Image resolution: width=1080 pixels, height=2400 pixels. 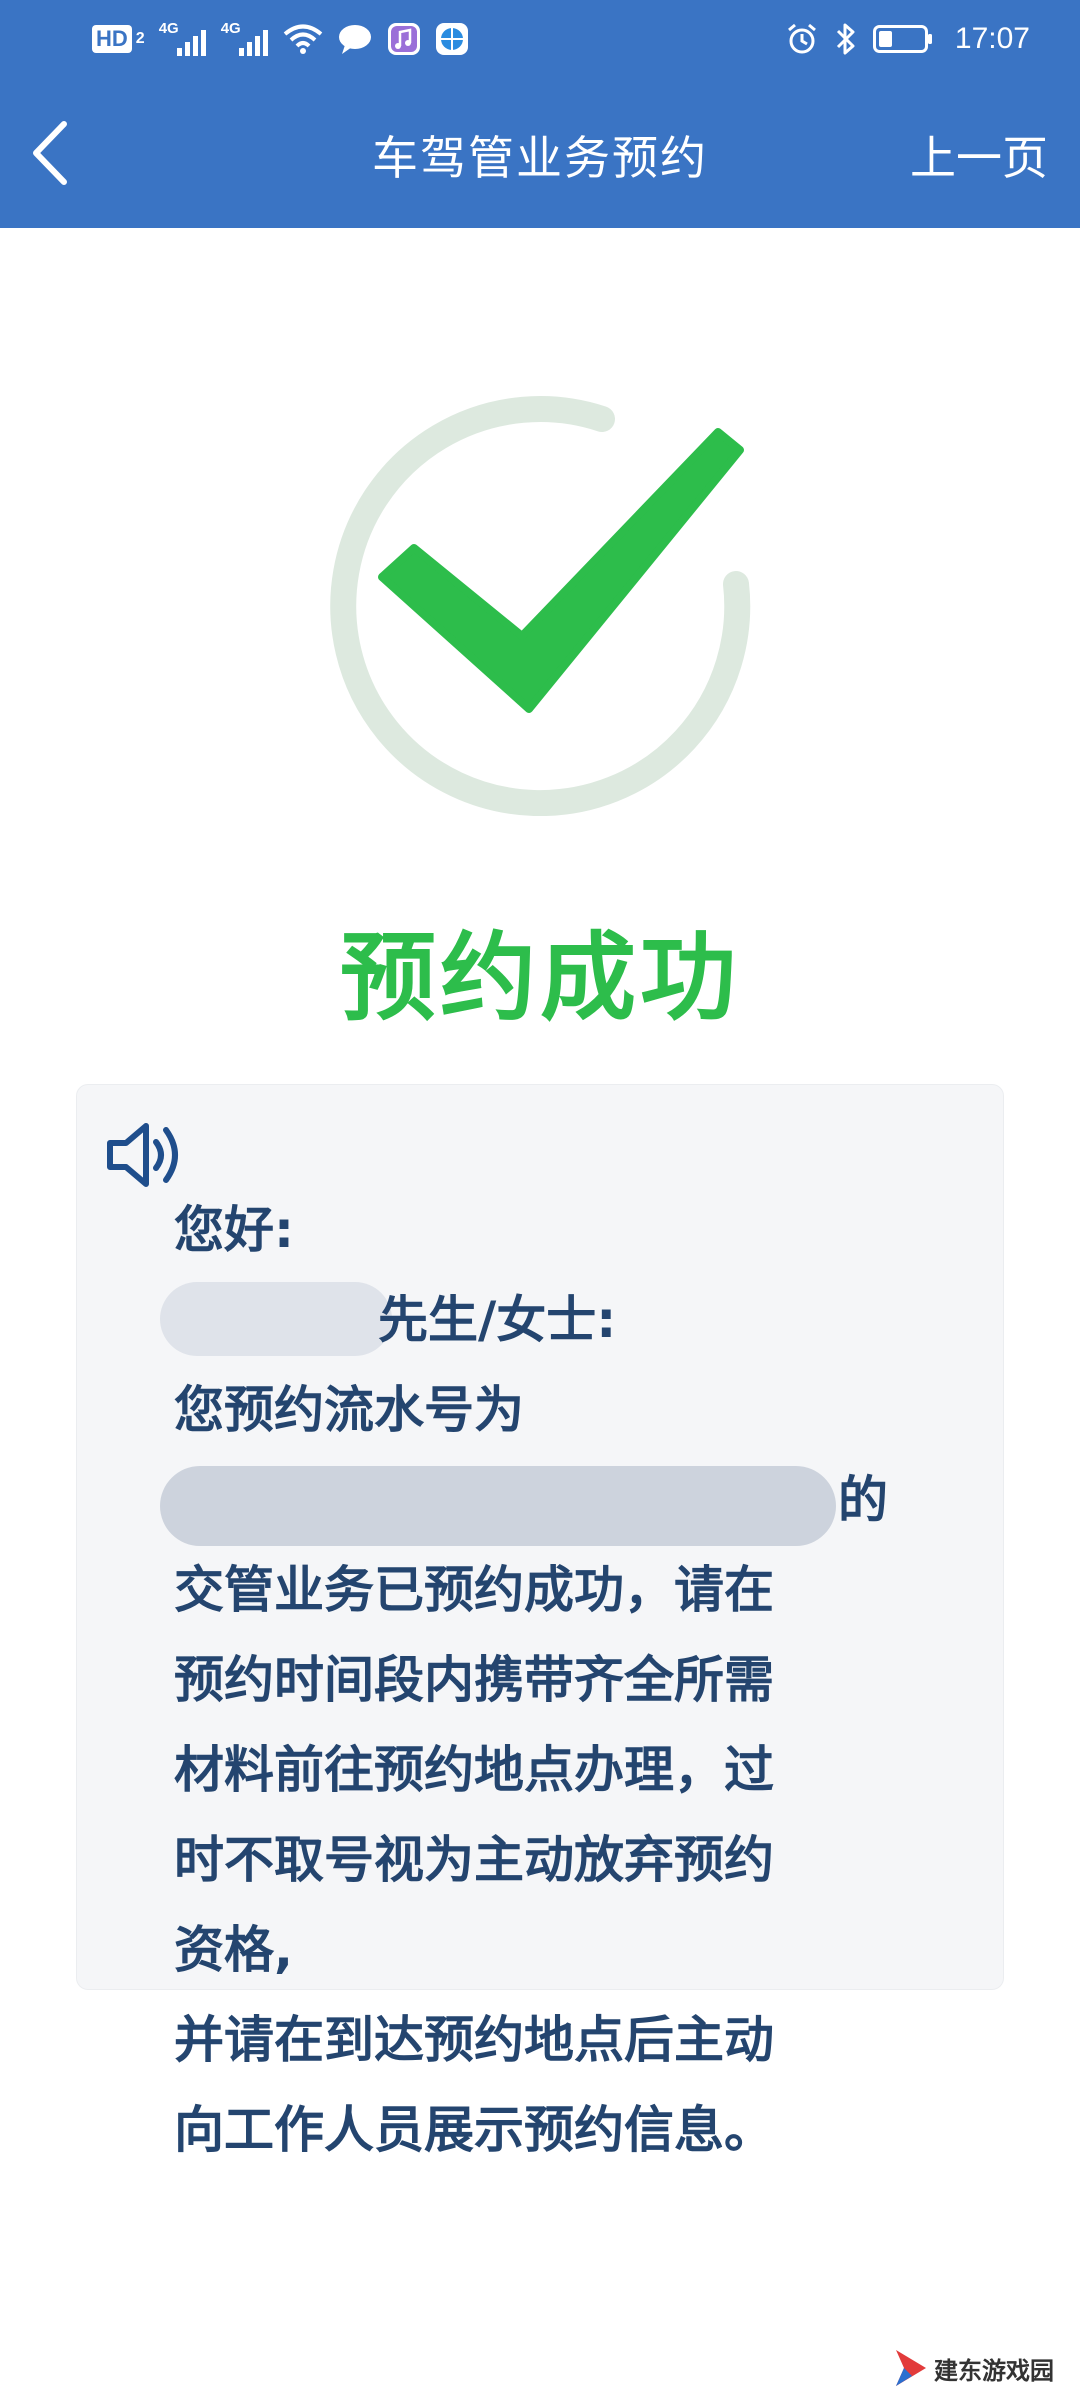 What do you see at coordinates (474, 1590) in the screenshot?
I see `message-line: 交管业务已预约成功，请在` at bounding box center [474, 1590].